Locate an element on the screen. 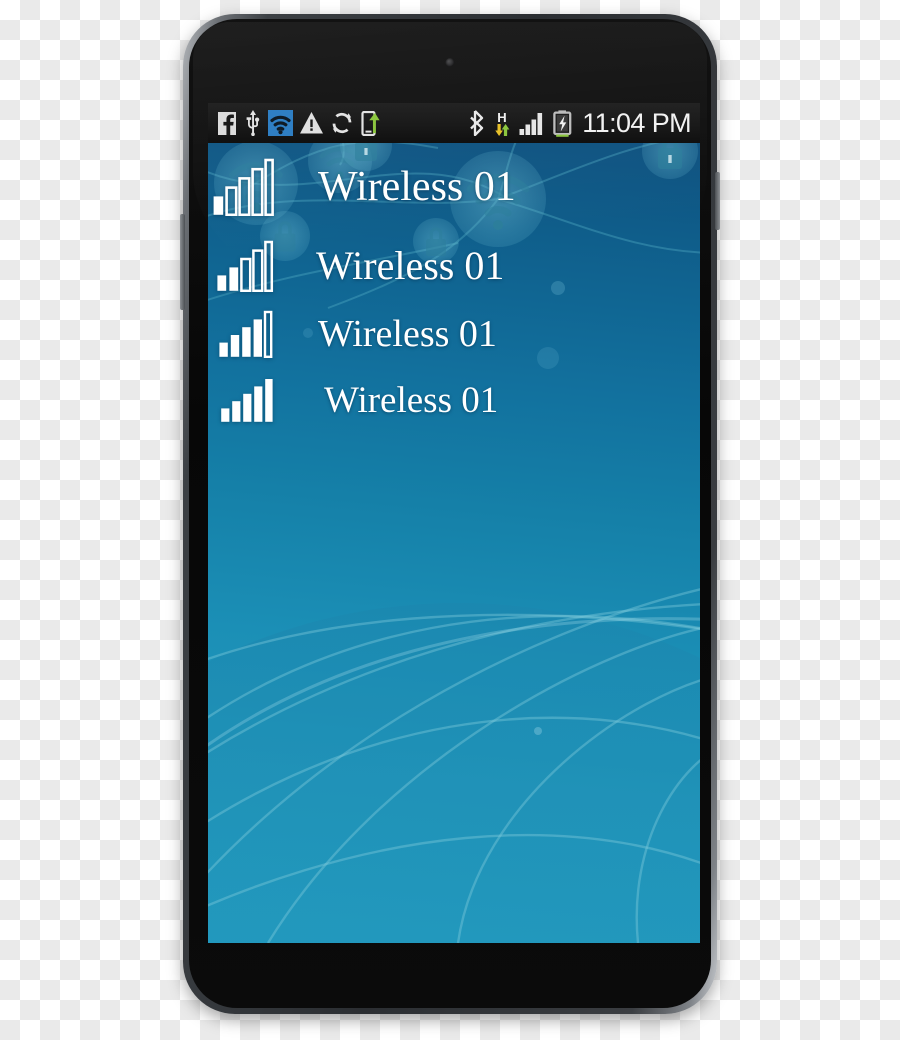 Image resolution: width=900 pixels, height=1040 pixels. status-bar-right-icons: H 11:04 PM is located at coordinates (580, 122).